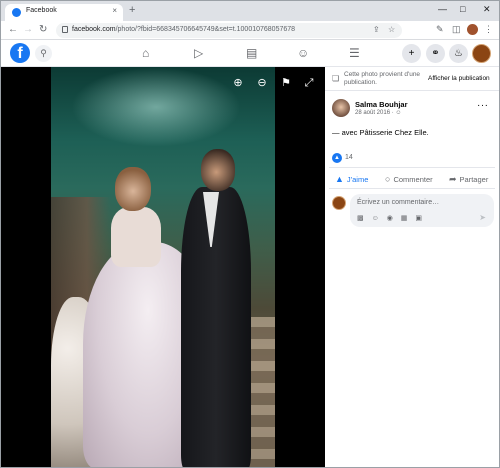 This screenshot has height=468, width=500. I want to click on thumbs-up-icon: ▲, so click(339, 179).